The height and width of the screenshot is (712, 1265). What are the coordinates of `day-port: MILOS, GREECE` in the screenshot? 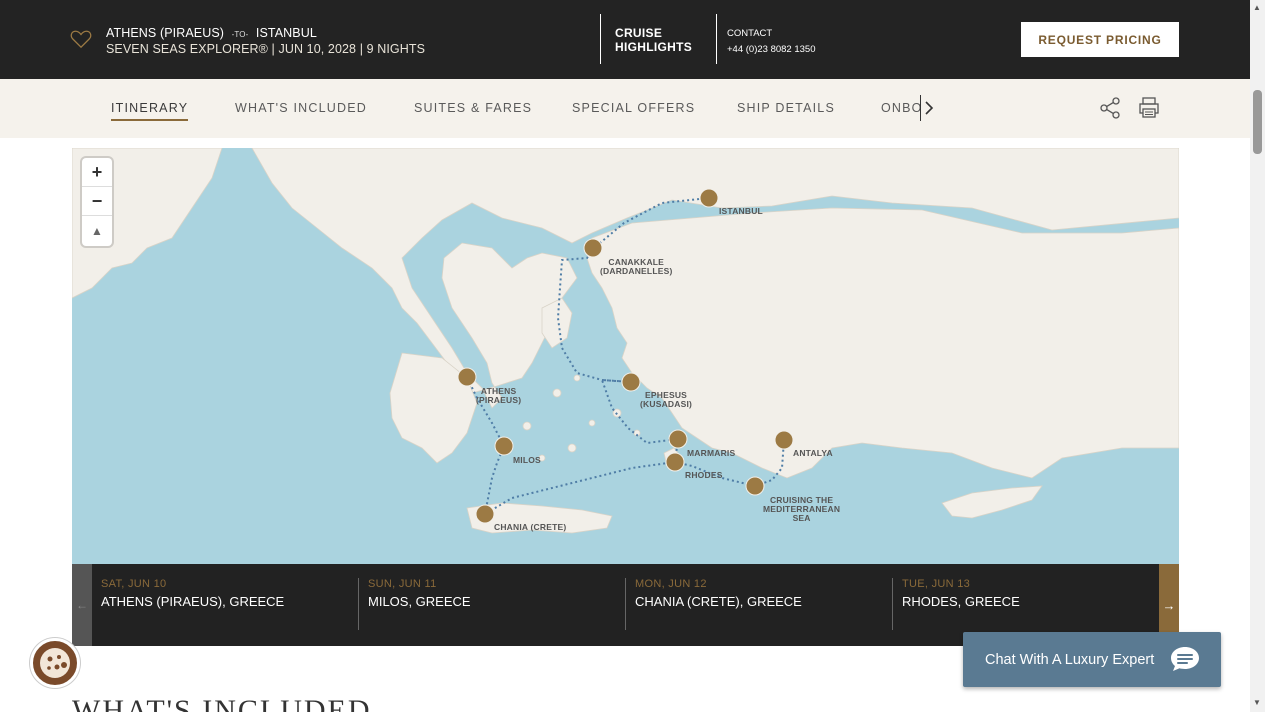 It's located at (419, 601).